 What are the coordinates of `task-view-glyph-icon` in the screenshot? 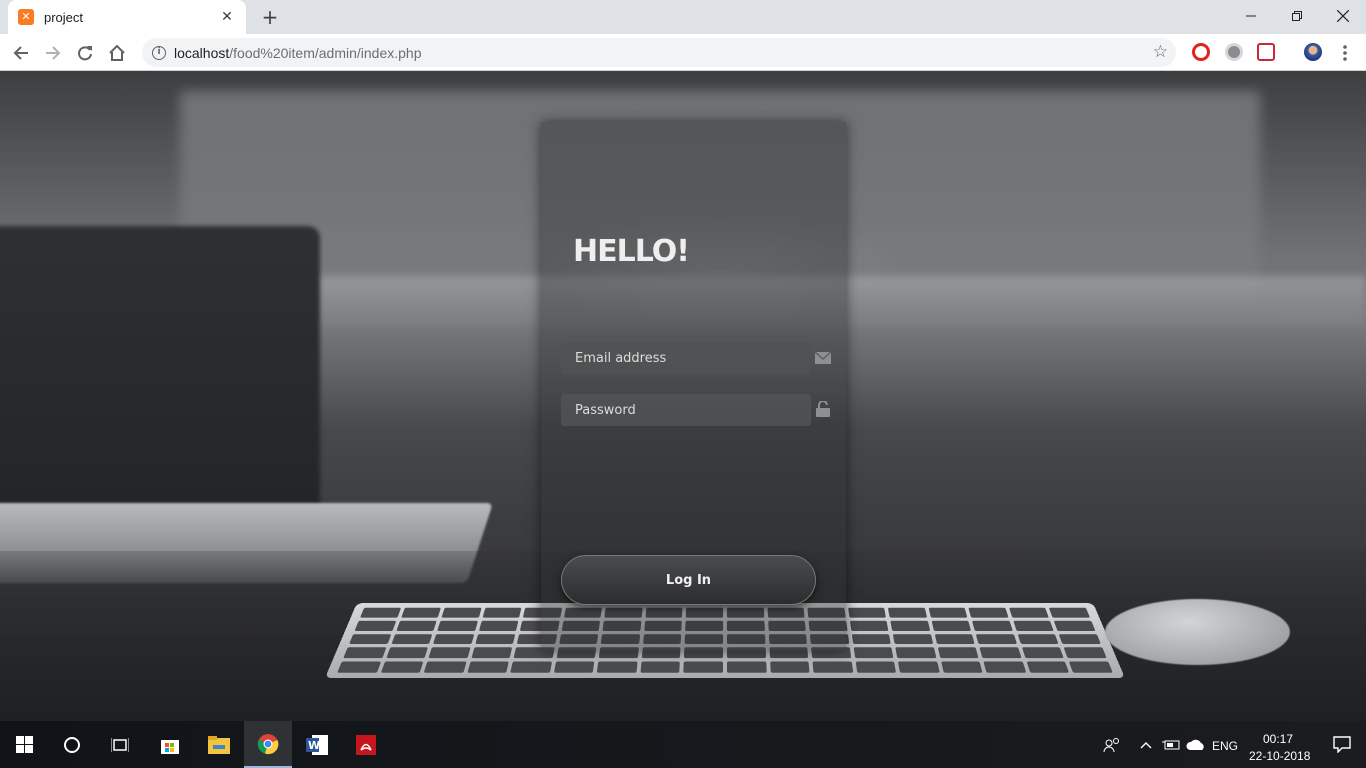 It's located at (120, 744).